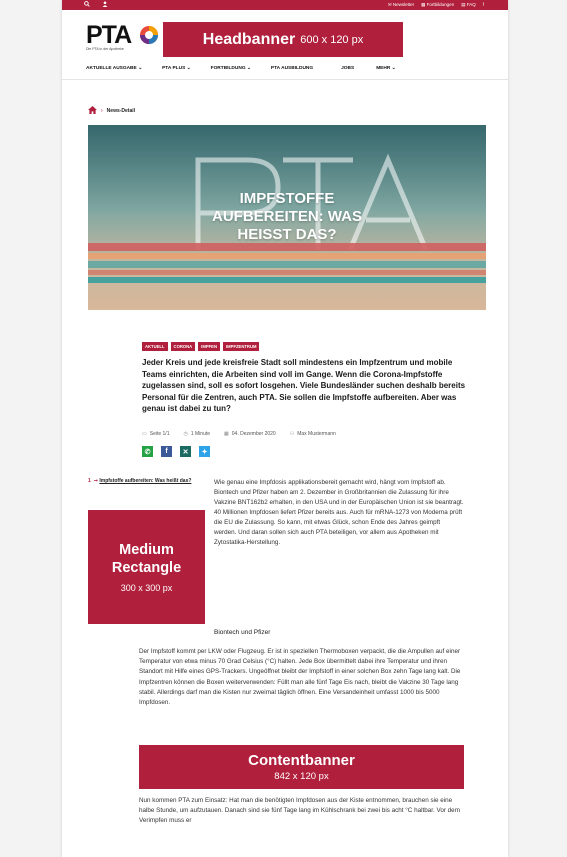  I want to click on related-number: 1, so click(89, 481).